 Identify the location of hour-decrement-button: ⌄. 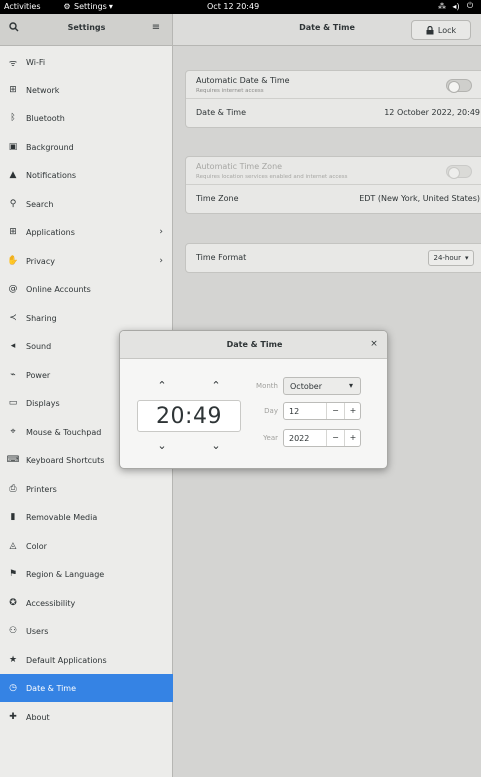
(162, 446).